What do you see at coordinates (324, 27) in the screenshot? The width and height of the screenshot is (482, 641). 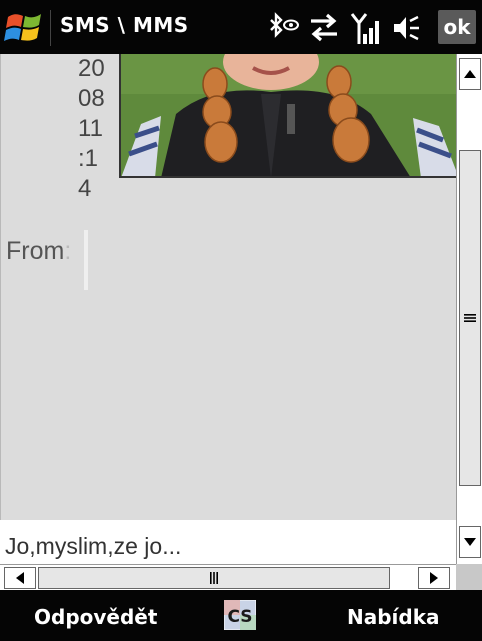 I see `data-connection-icon` at bounding box center [324, 27].